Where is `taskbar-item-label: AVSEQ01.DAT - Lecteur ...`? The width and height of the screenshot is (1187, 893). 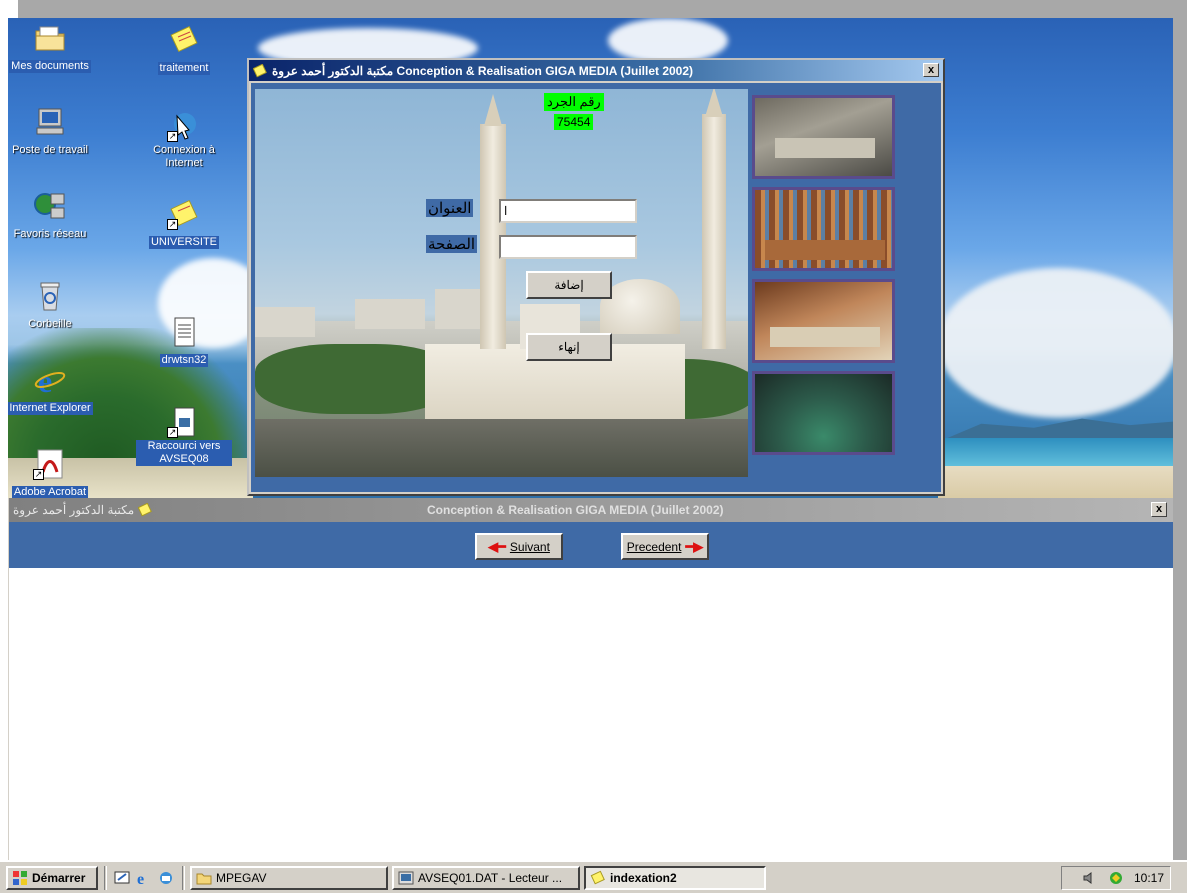
taskbar-item-label: AVSEQ01.DAT - Lecteur ... is located at coordinates (490, 878).